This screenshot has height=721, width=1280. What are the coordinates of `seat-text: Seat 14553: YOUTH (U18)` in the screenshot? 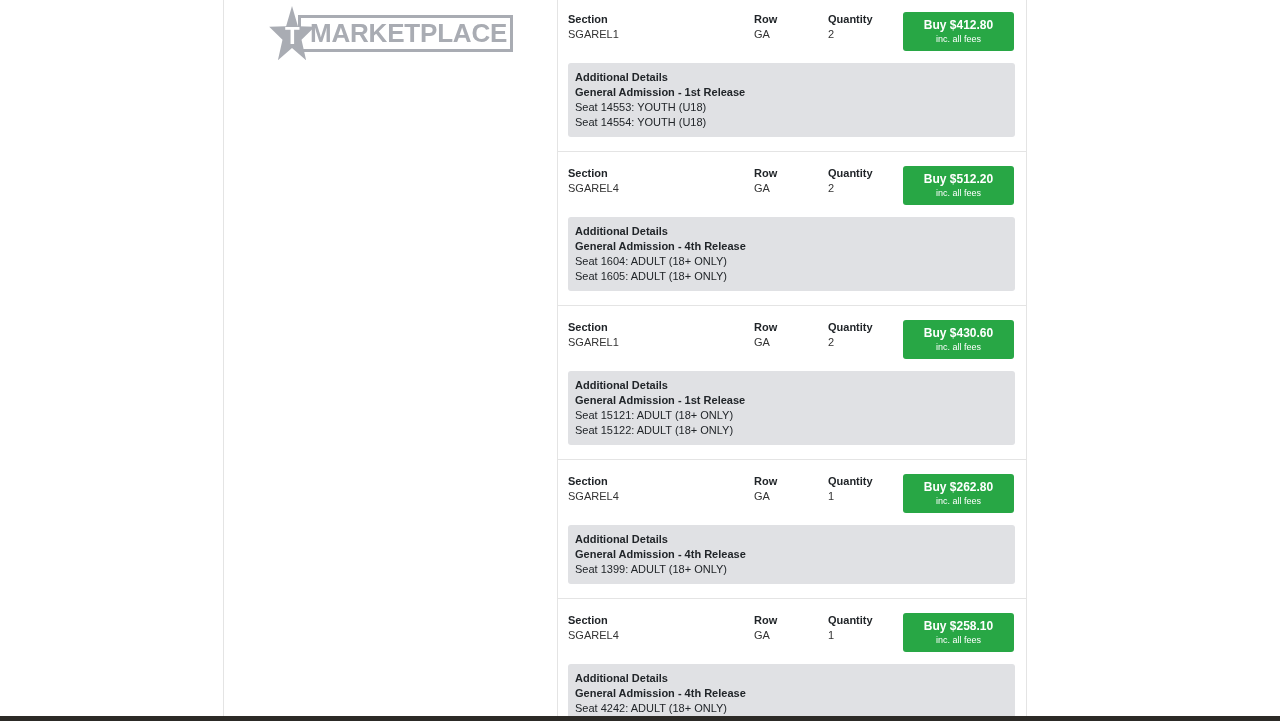 It's located at (641, 107).